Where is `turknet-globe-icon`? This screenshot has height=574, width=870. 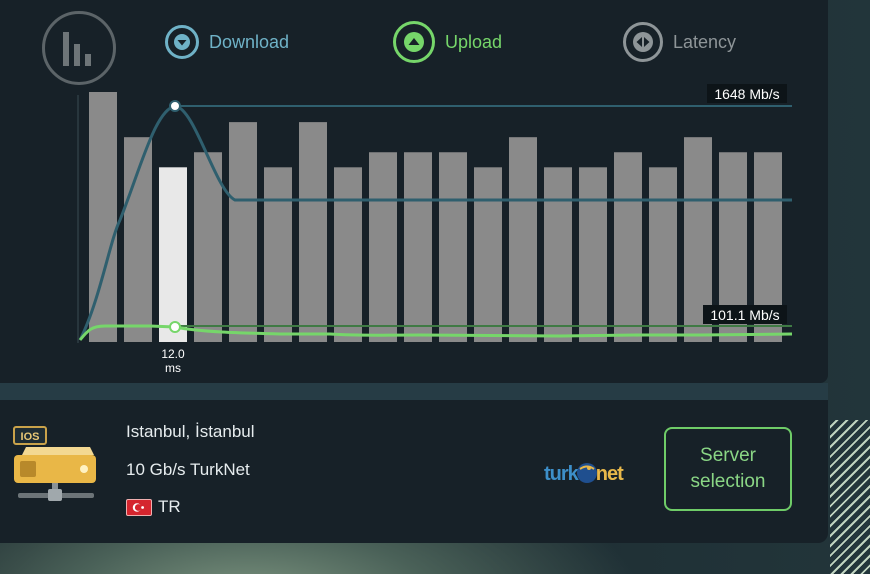
turknet-globe-icon is located at coordinates (586, 473).